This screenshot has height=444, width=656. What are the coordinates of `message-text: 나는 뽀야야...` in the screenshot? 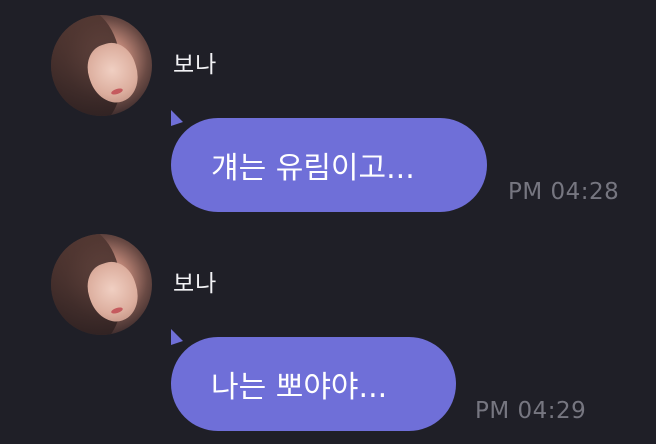 It's located at (299, 387).